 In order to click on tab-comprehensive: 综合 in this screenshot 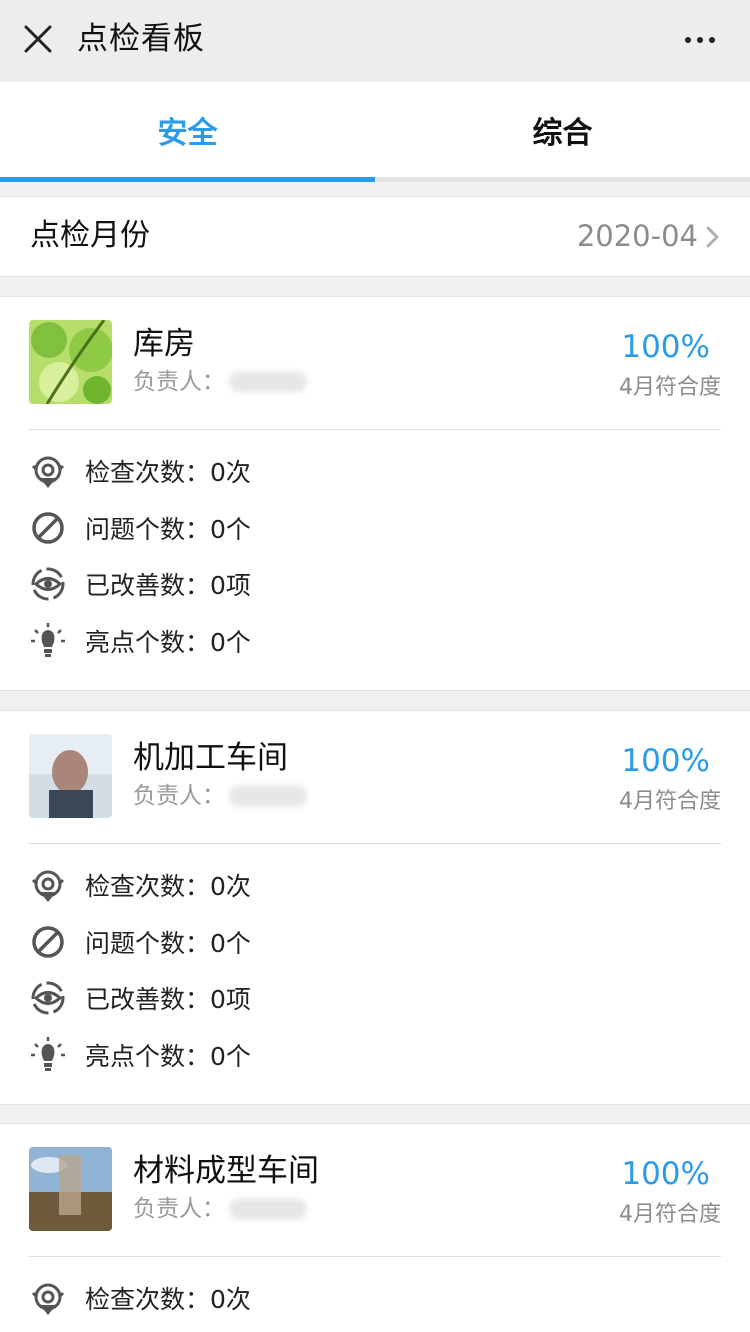, I will do `click(562, 129)`.